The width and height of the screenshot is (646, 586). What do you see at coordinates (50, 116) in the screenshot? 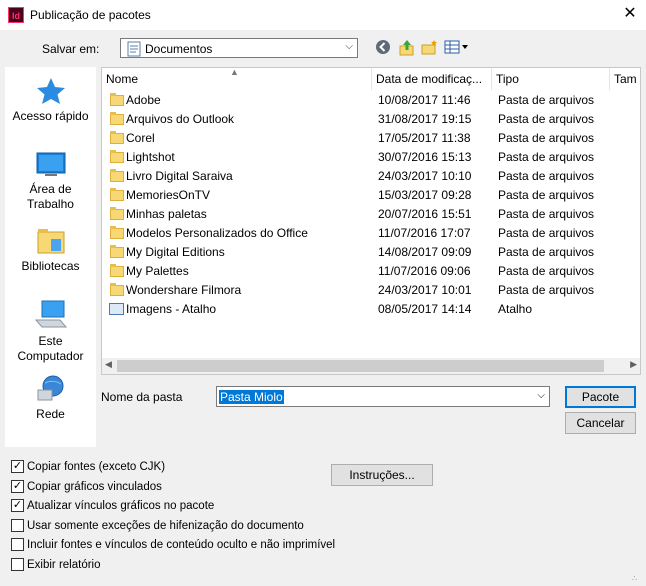
I see `place-label: Acesso rápido` at bounding box center [50, 116].